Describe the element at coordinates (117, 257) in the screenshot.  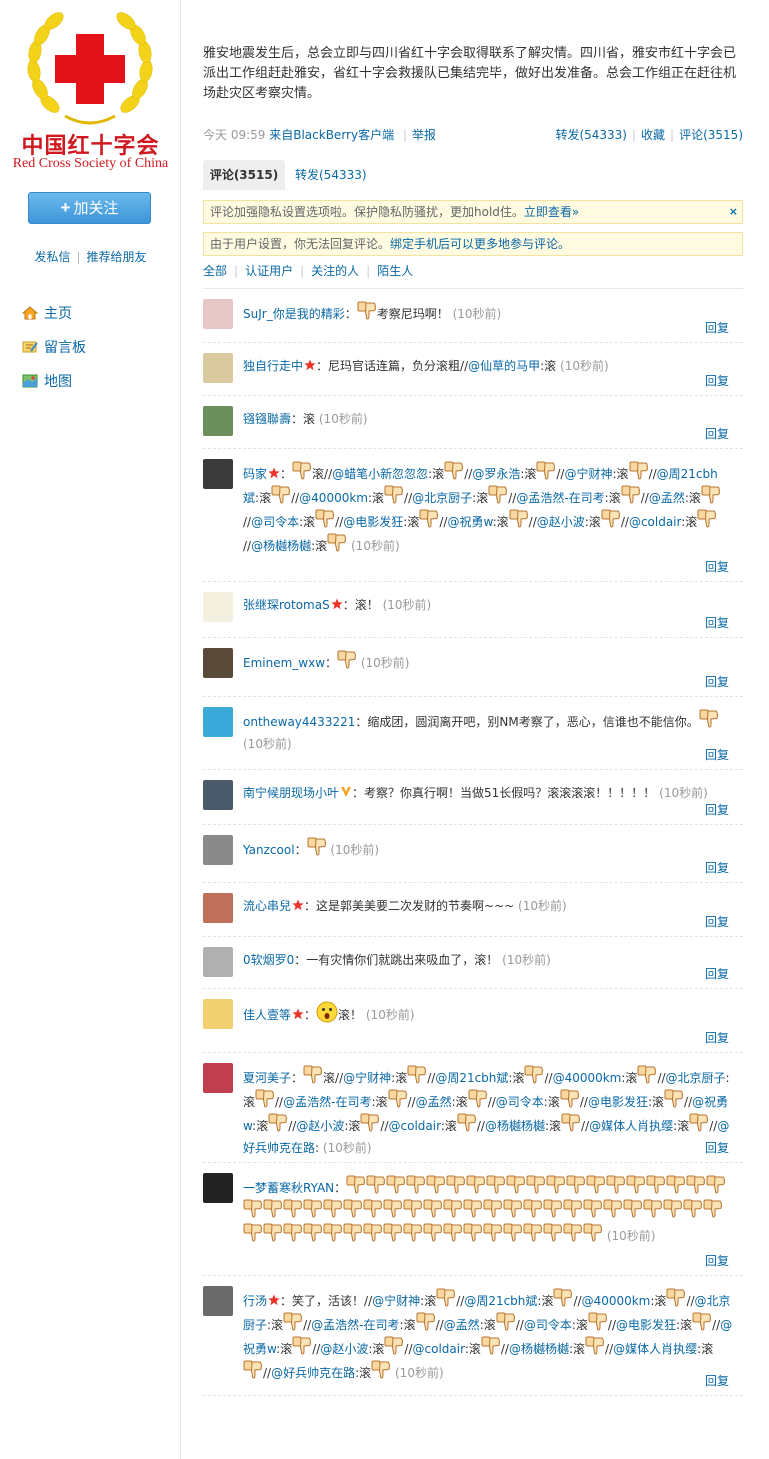
I see `recommend-to-friend-link: 推荐给朋友` at that location.